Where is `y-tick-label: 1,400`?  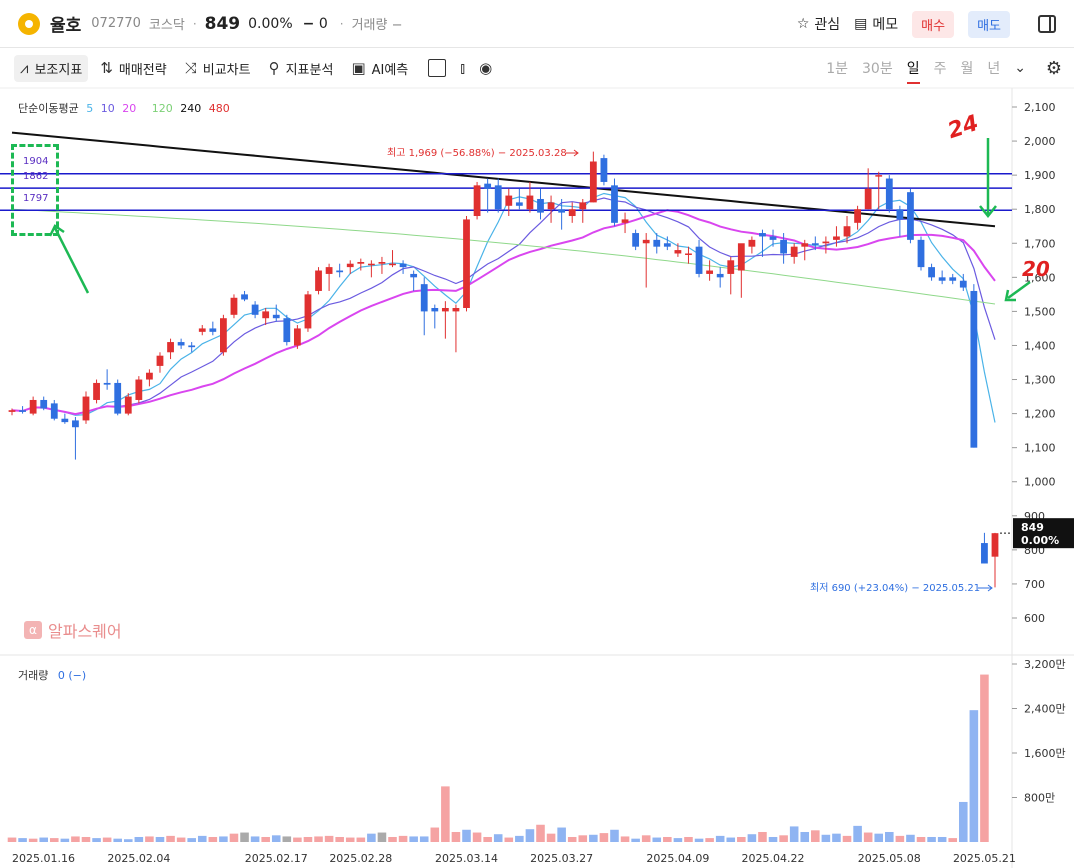 y-tick-label: 1,400 is located at coordinates (1040, 345).